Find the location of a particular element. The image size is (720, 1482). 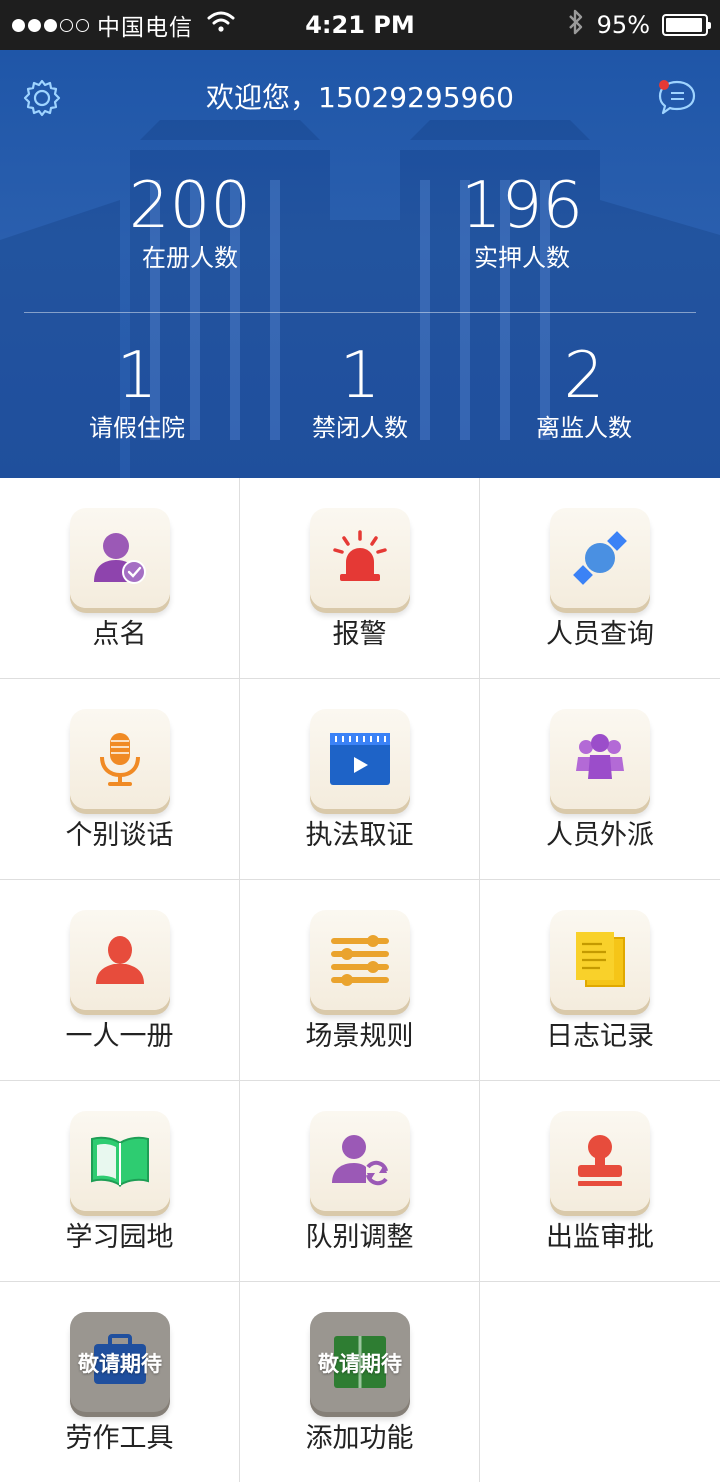

alarm-label: 报警 is located at coordinates (359, 634).